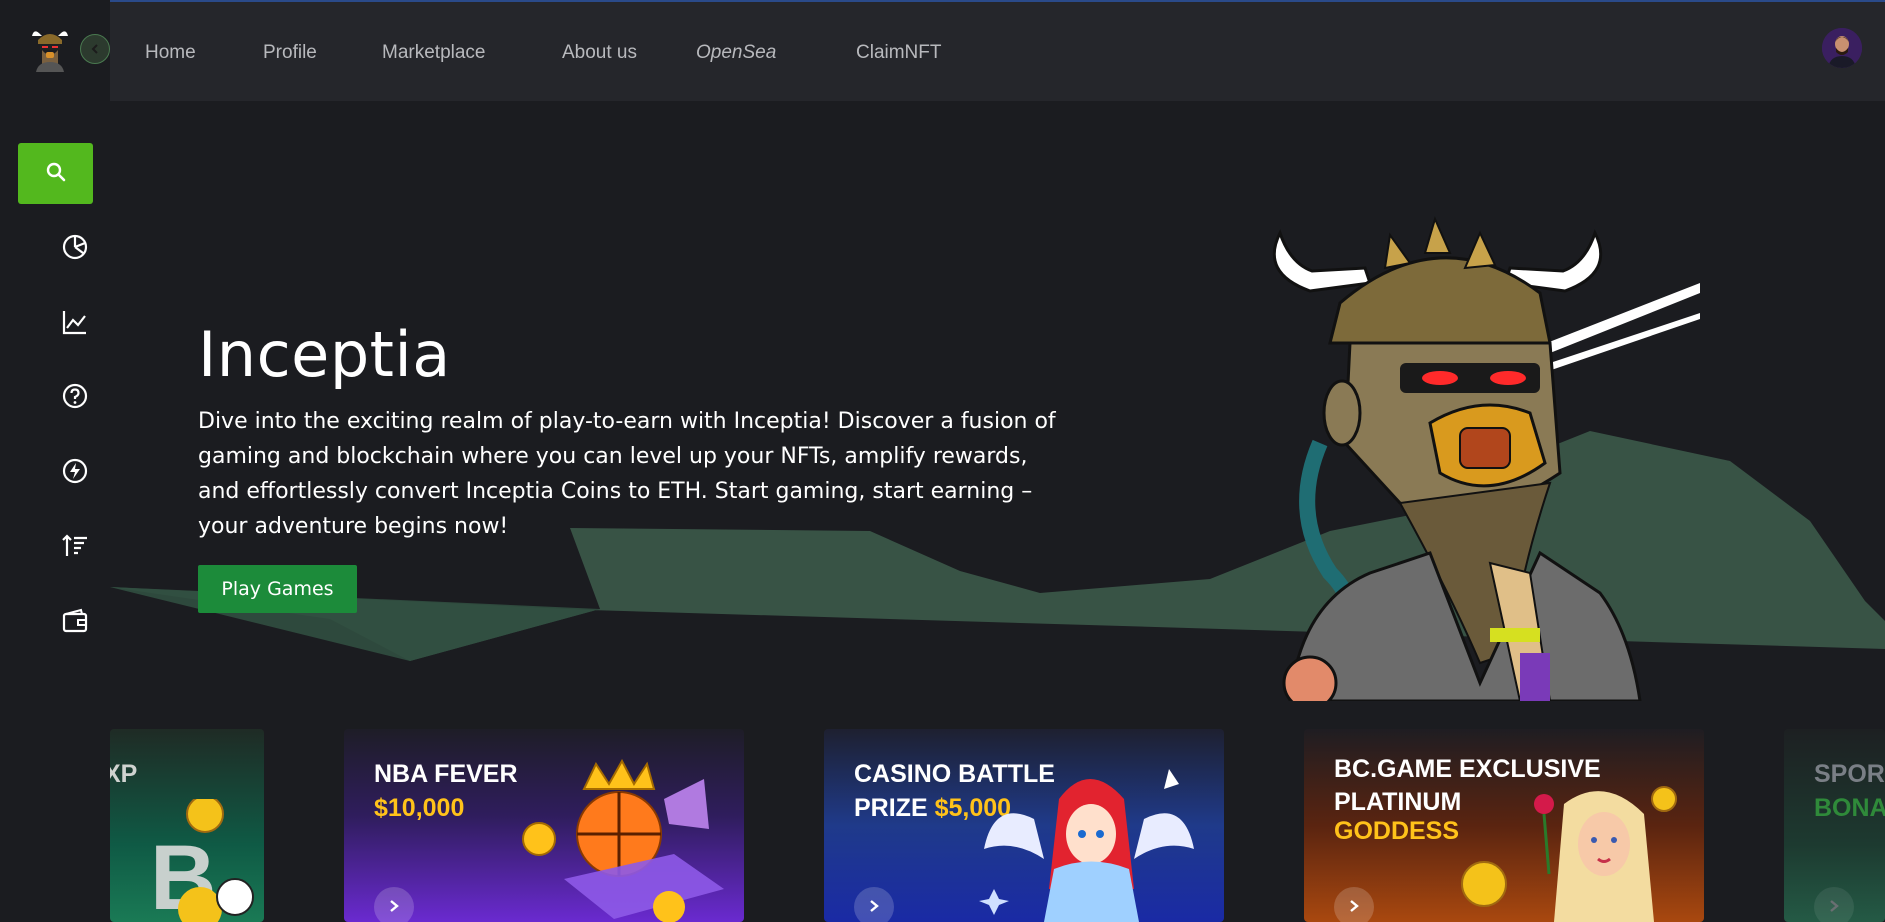  What do you see at coordinates (1094, 840) in the screenshot?
I see `anime-illustration` at bounding box center [1094, 840].